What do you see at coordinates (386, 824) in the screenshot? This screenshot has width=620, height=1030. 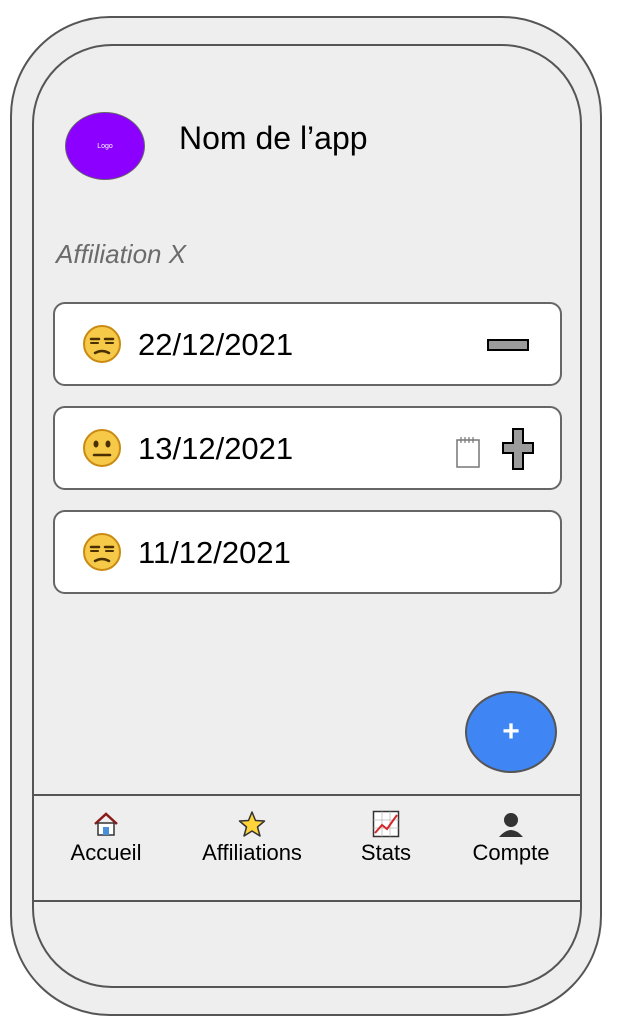 I see `chart-icon` at bounding box center [386, 824].